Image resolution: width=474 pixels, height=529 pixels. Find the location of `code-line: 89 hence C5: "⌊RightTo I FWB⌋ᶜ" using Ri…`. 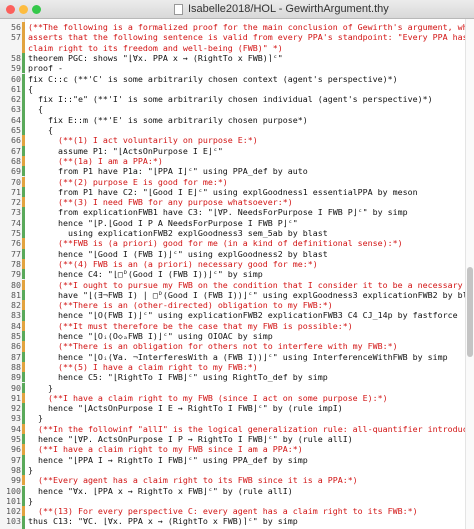

code-line: 89 hence C5: "⌊RightTo I FWB⌋ᶜ" using Ri… is located at coordinates (232, 377).